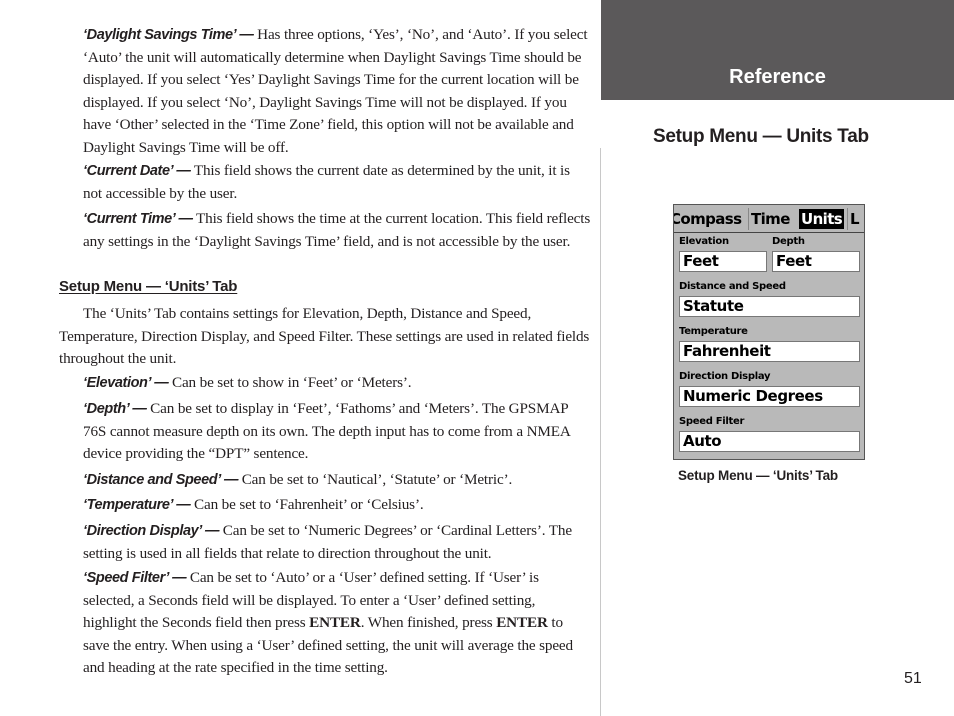 The height and width of the screenshot is (716, 954). I want to click on distance-speed-label: Distance and Speed, so click(732, 286).